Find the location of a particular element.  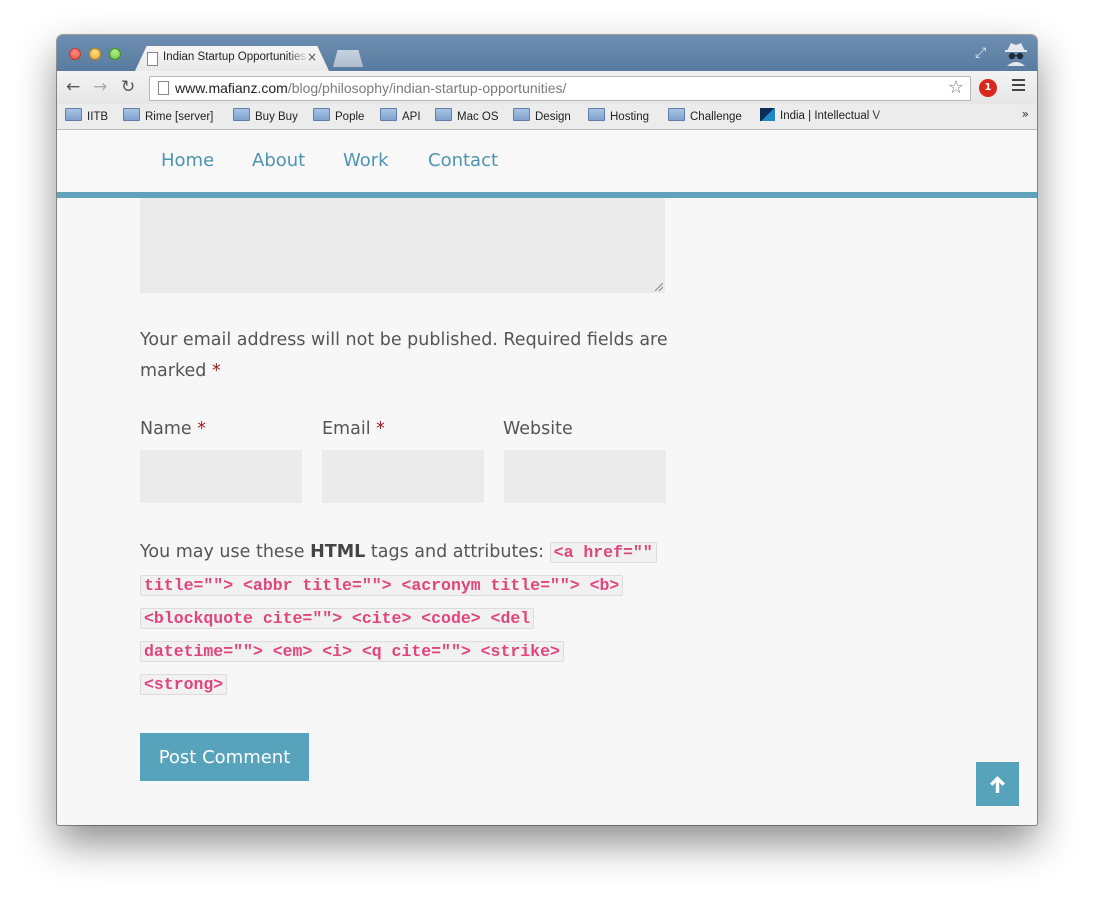

tab-title: Indian Startup Opportunities is located at coordinates (235, 57).